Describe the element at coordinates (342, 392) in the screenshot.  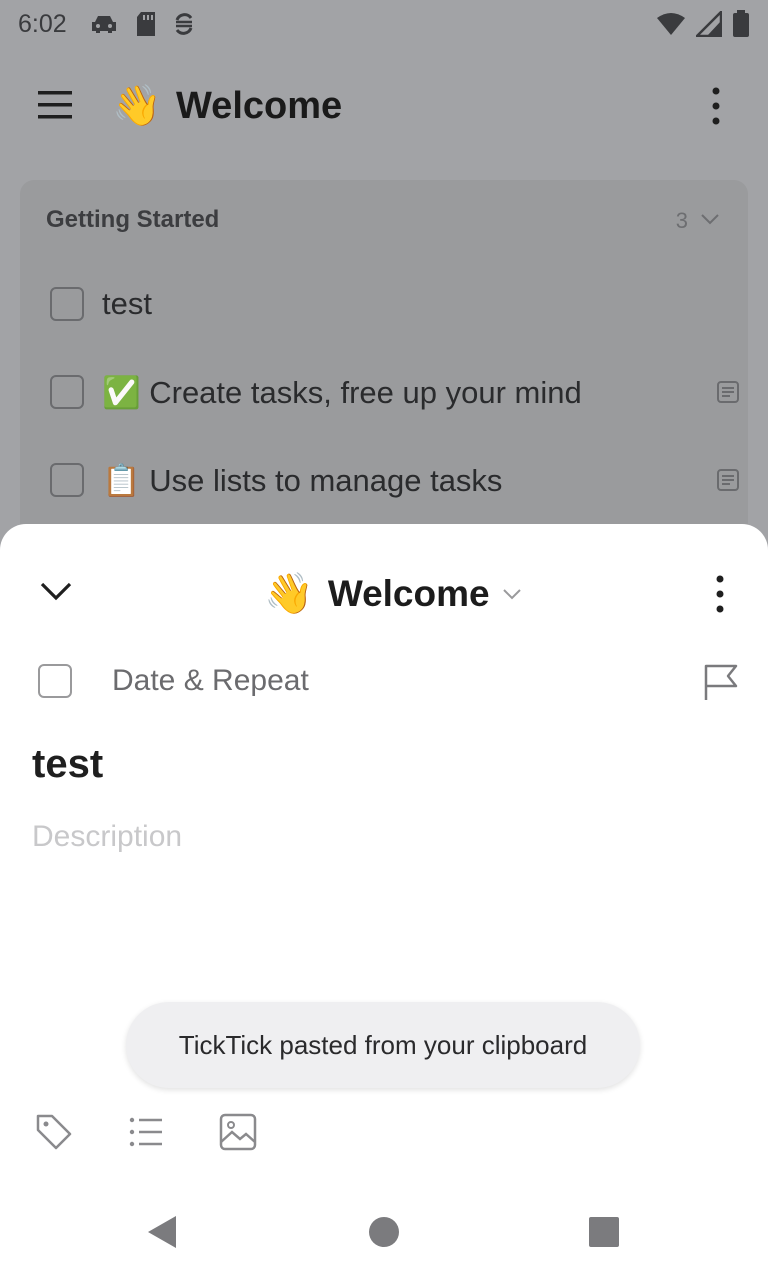
I see `task-text: ✅ Create tasks, free up your mind` at that location.